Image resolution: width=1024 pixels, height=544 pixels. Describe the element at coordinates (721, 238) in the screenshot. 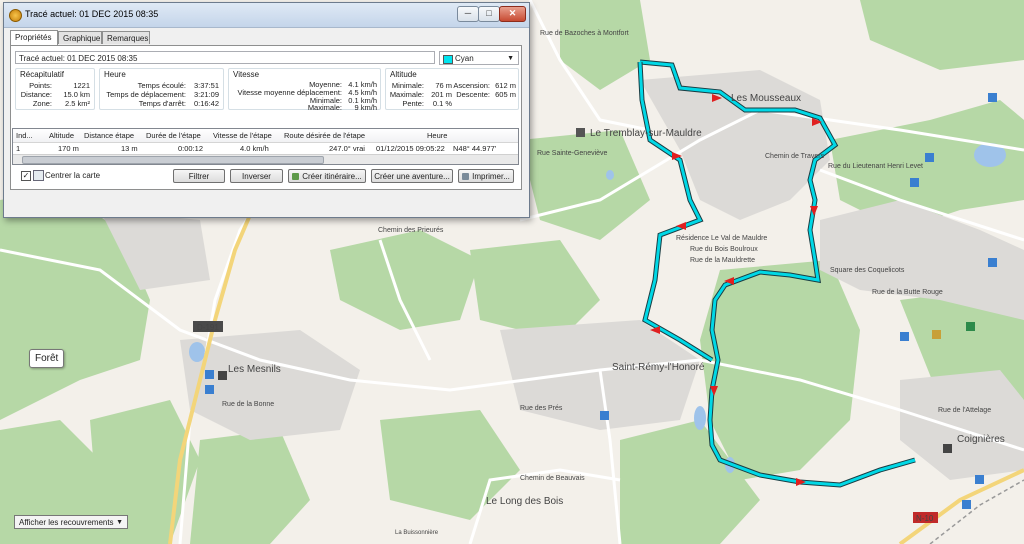

I see `street-label: Résidence Le Val de Mauldre` at that location.